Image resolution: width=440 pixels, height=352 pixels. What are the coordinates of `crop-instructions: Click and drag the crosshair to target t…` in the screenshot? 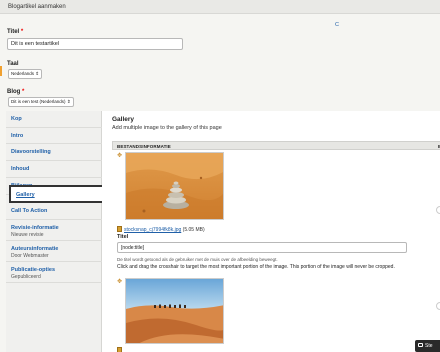 It's located at (256, 267).